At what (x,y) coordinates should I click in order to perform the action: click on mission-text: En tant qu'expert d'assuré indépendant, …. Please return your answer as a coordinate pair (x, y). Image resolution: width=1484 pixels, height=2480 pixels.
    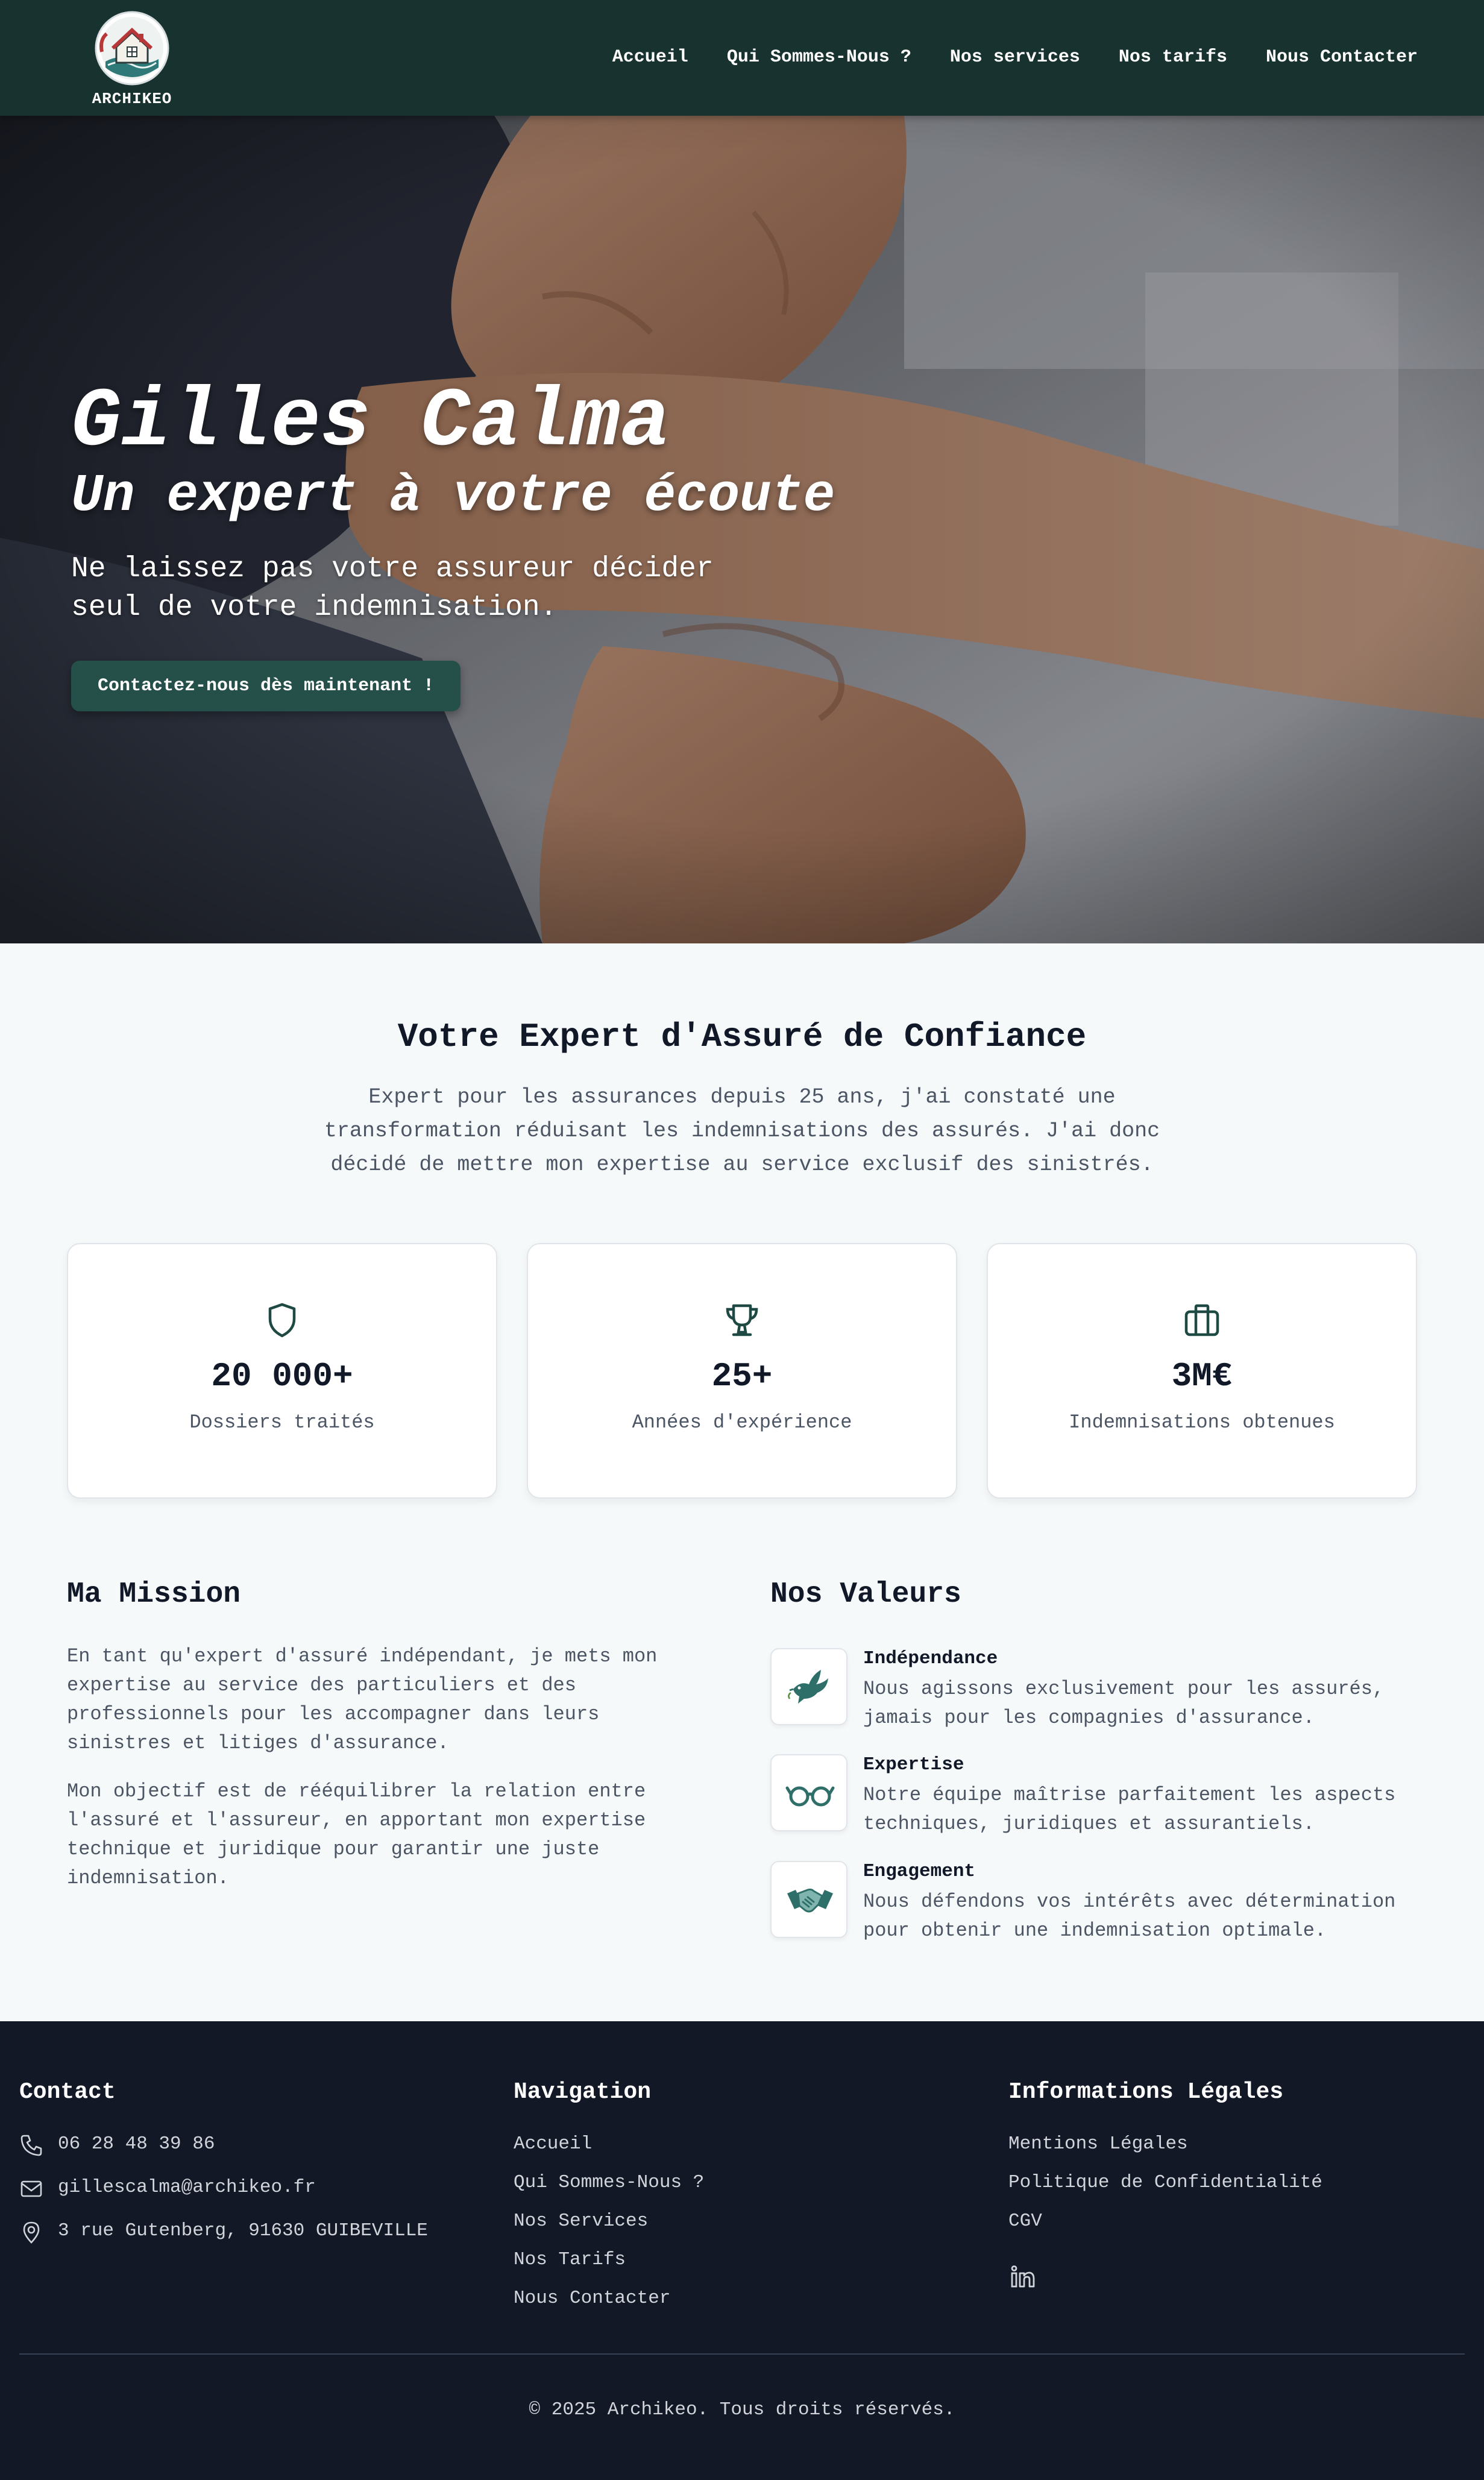
    Looking at the image, I should click on (381, 1768).